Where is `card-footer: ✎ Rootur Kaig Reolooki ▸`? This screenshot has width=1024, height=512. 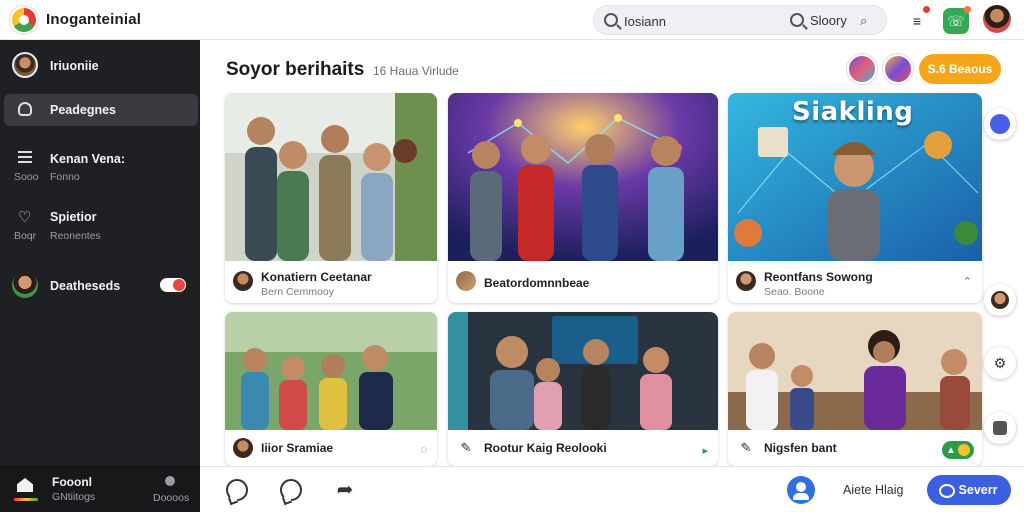 card-footer: ✎ Rootur Kaig Reolooki ▸ is located at coordinates (583, 448).